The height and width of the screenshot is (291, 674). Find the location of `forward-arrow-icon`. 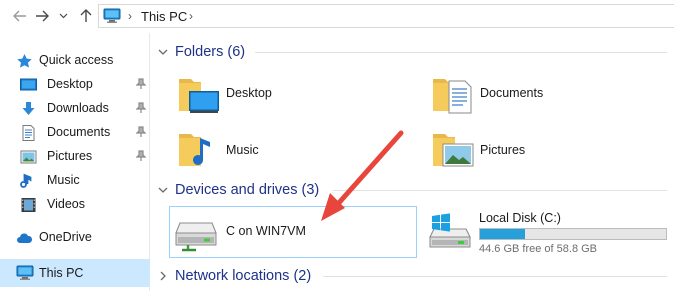

forward-arrow-icon is located at coordinates (42, 16).